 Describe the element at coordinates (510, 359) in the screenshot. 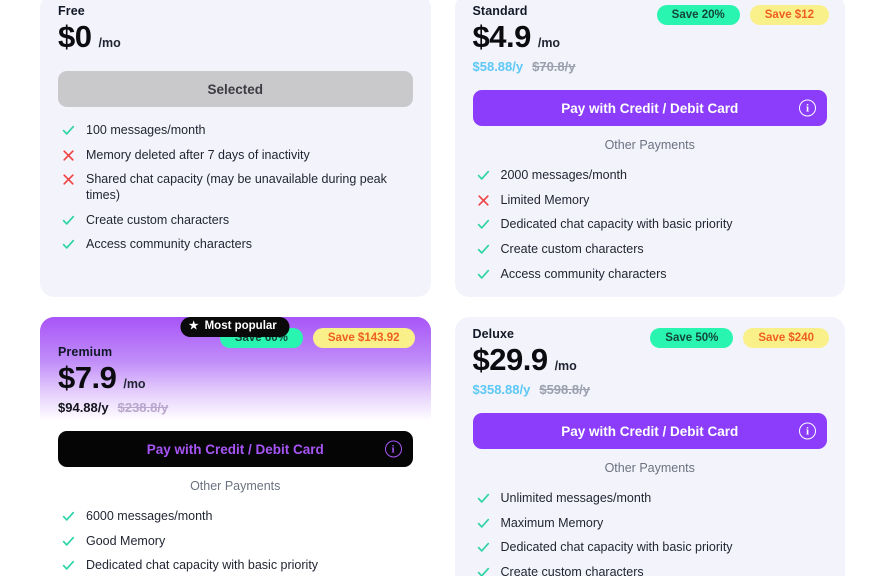

I see `plan-price: $29.9` at that location.